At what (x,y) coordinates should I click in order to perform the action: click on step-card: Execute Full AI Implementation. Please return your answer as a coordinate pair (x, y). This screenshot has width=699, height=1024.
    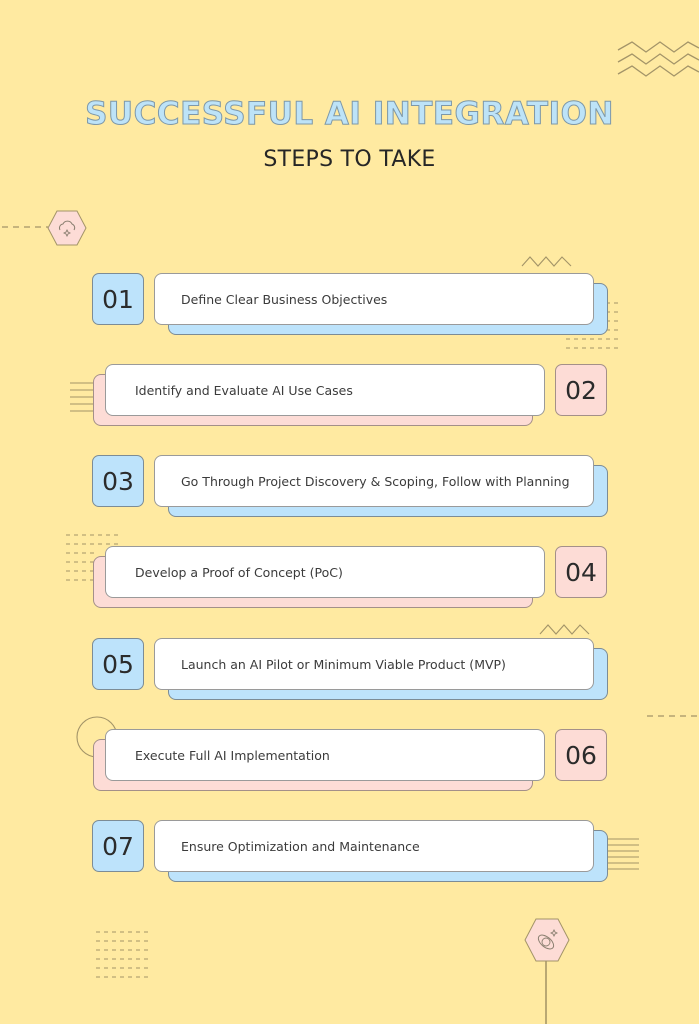
    Looking at the image, I should click on (325, 755).